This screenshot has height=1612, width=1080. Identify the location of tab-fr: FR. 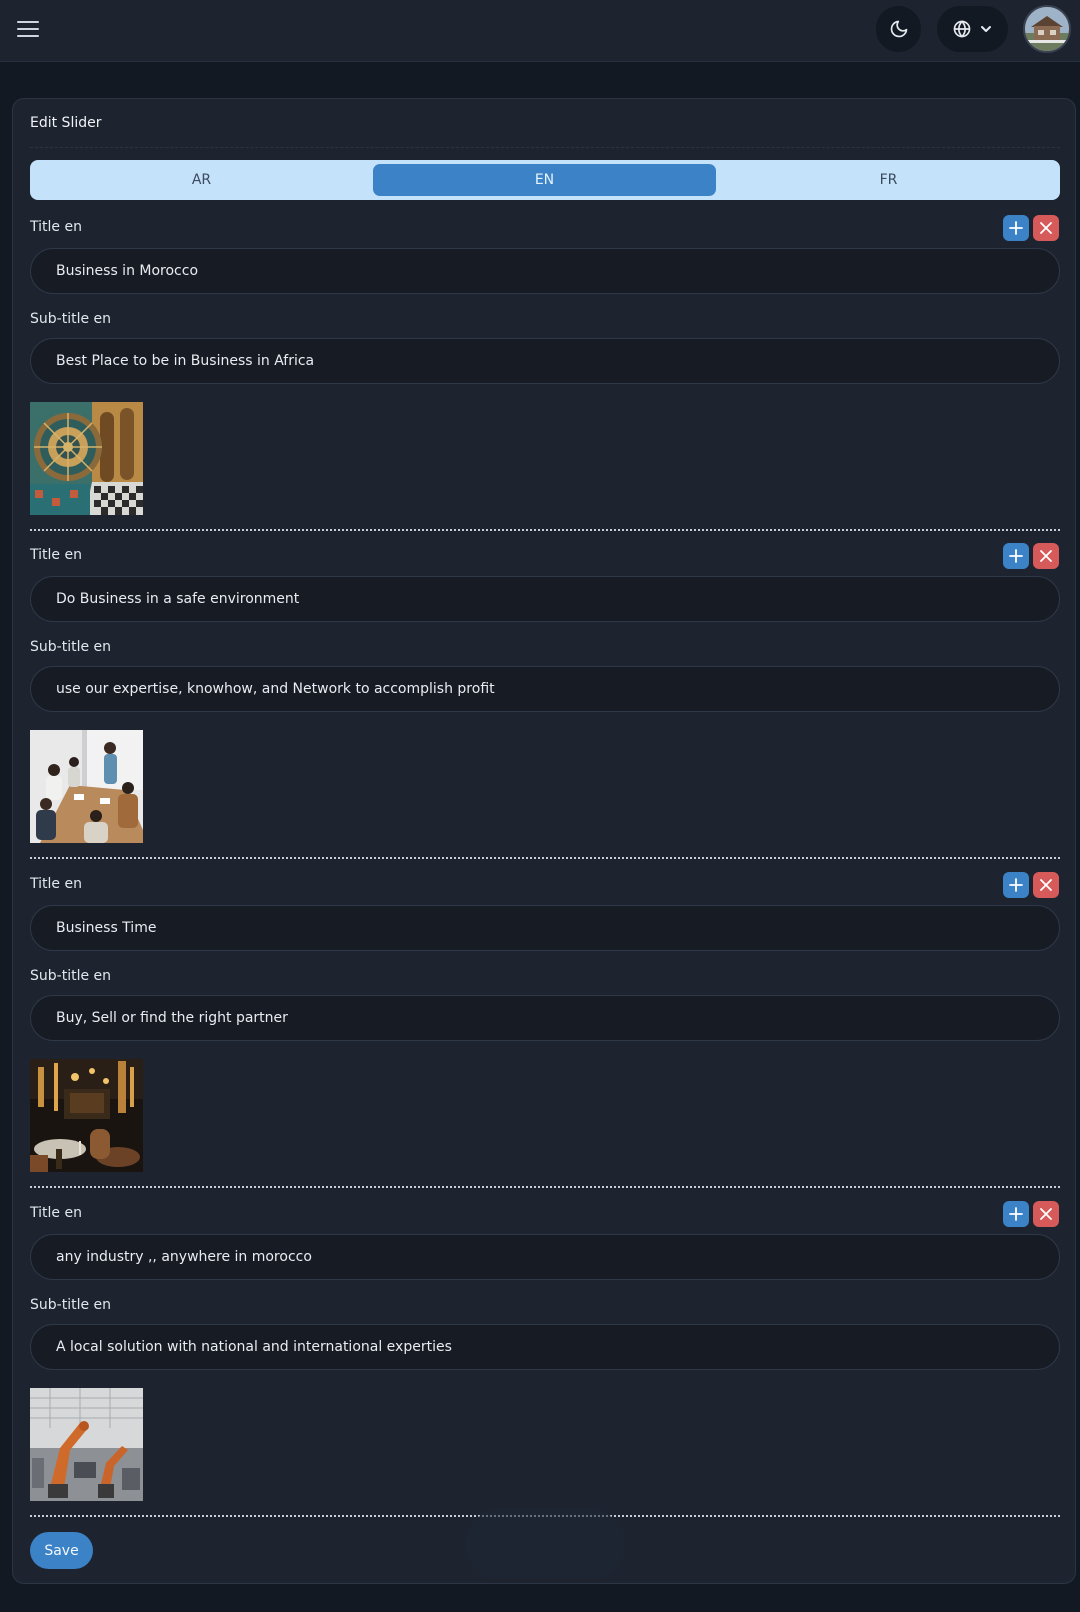
(888, 180).